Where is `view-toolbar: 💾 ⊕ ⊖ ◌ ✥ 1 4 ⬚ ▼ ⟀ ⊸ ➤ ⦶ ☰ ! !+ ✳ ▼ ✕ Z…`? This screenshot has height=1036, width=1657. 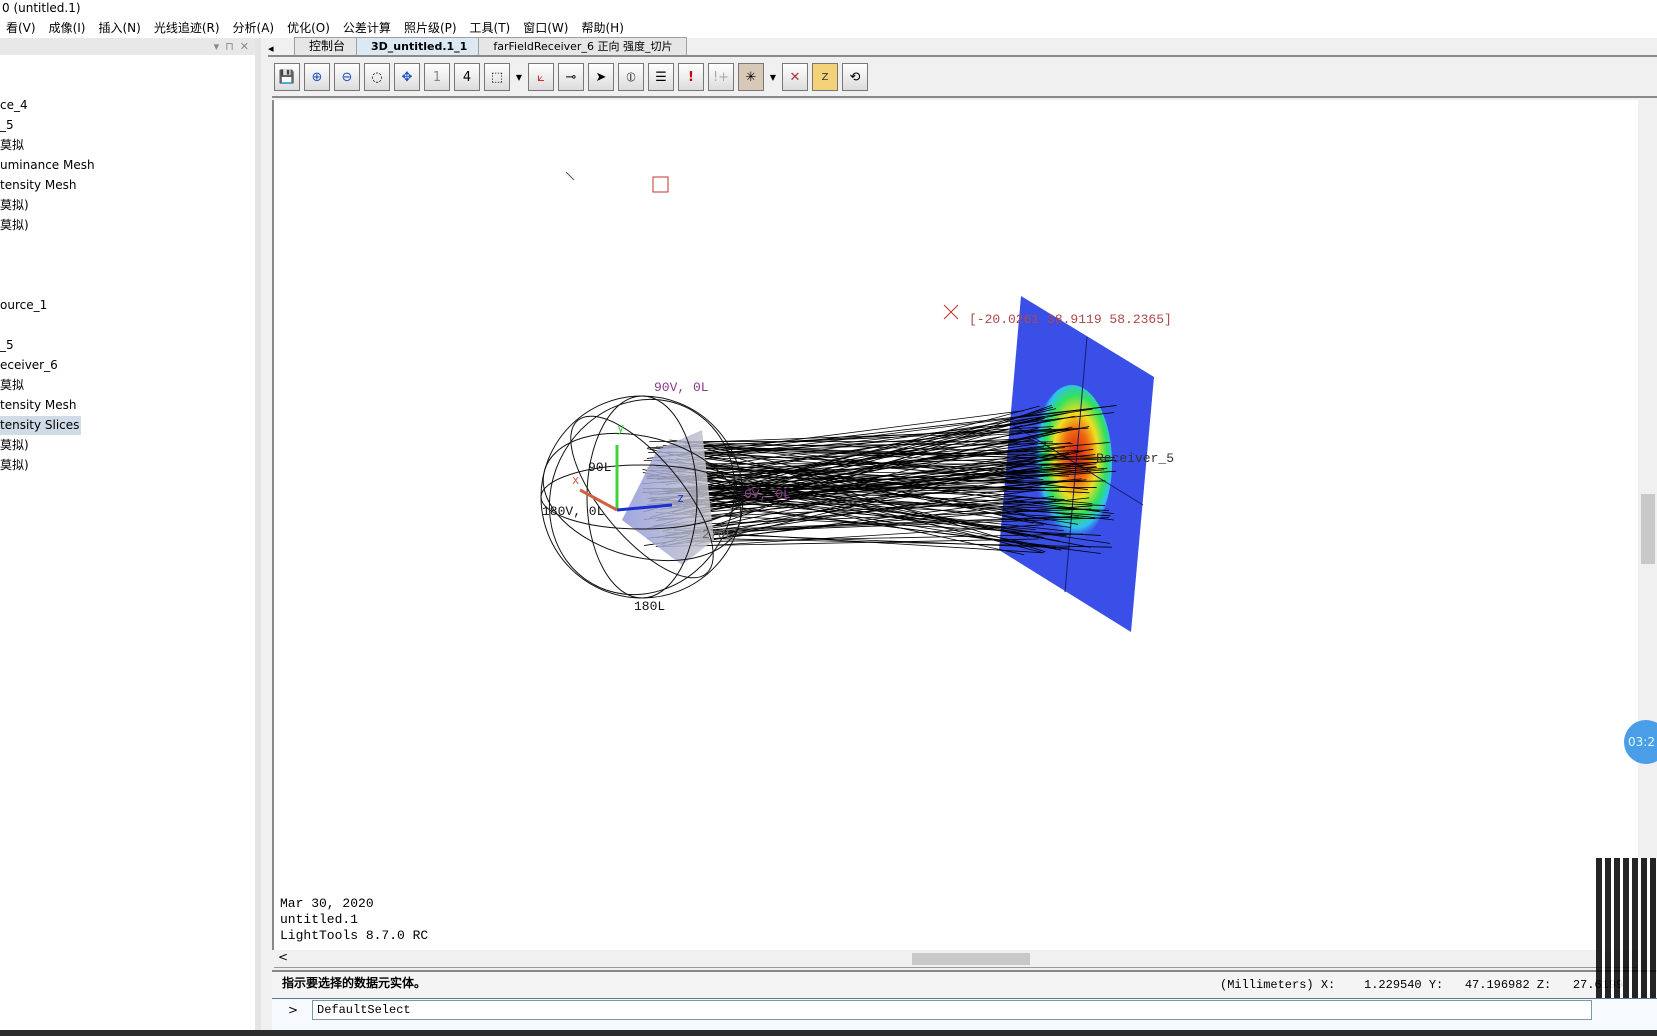 view-toolbar: 💾 ⊕ ⊖ ◌ ✥ 1 4 ⬚ ▼ ⟀ ⊸ ➤ ⦶ ☰ ! !+ ✳ ▼ ✕ Z… is located at coordinates (964, 79).